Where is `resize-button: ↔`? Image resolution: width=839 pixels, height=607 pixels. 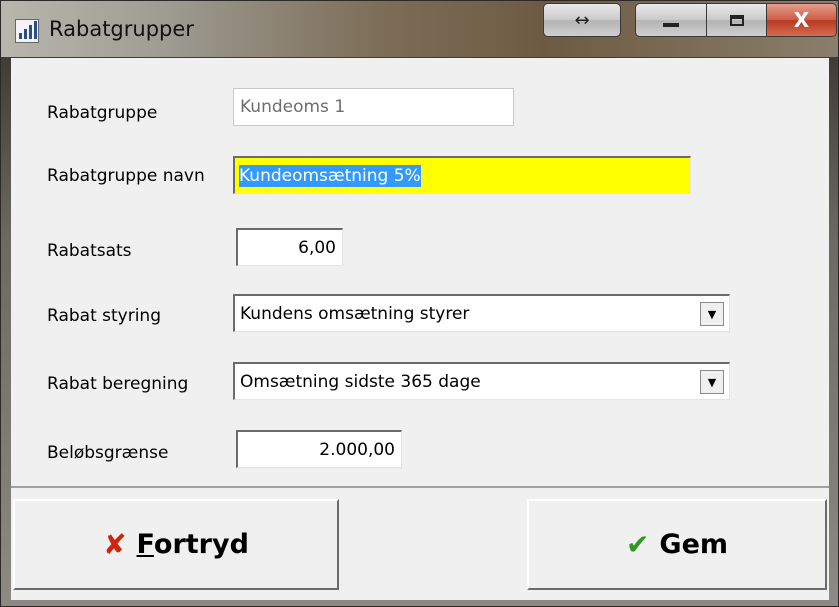
resize-button: ↔ is located at coordinates (582, 20).